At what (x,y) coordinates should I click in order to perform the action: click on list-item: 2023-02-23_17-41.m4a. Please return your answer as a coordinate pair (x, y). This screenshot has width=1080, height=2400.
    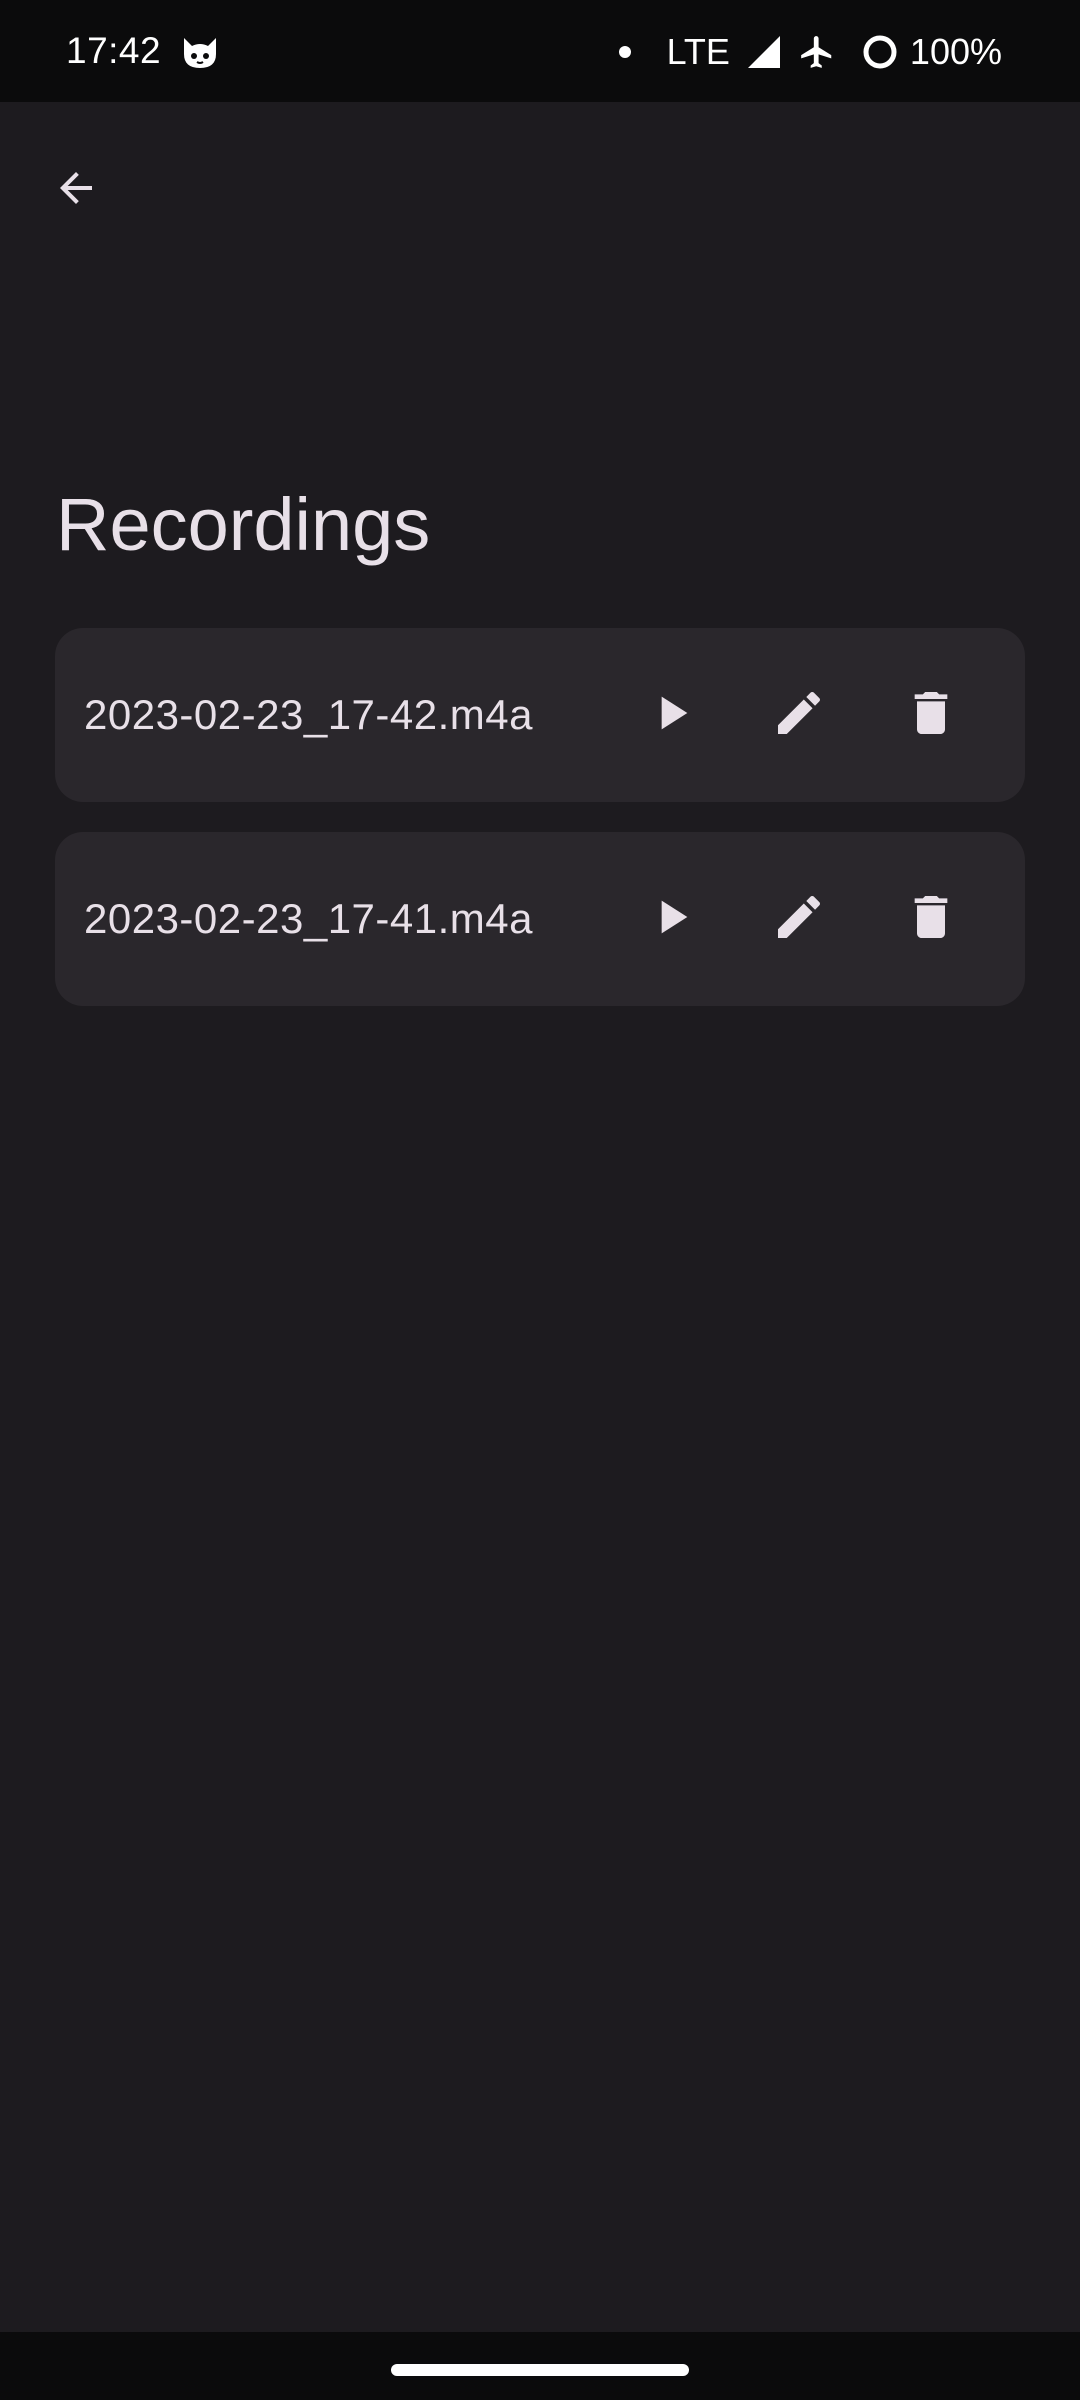
    Looking at the image, I should click on (540, 919).